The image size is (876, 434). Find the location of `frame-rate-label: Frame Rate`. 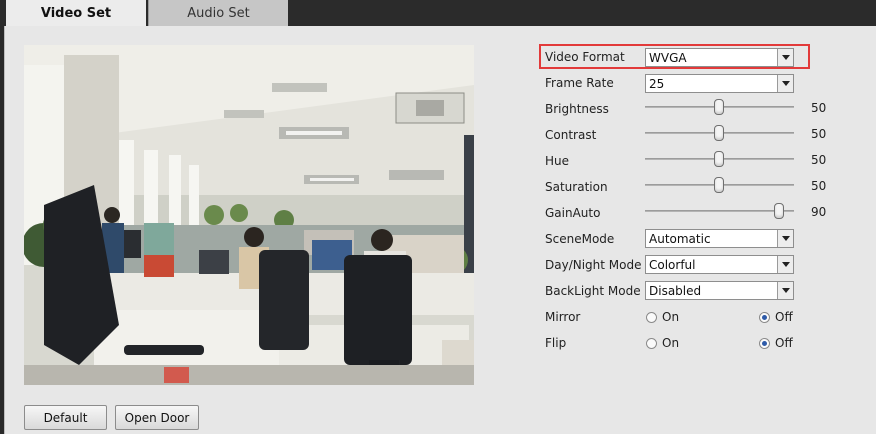

frame-rate-label: Frame Rate is located at coordinates (579, 83).